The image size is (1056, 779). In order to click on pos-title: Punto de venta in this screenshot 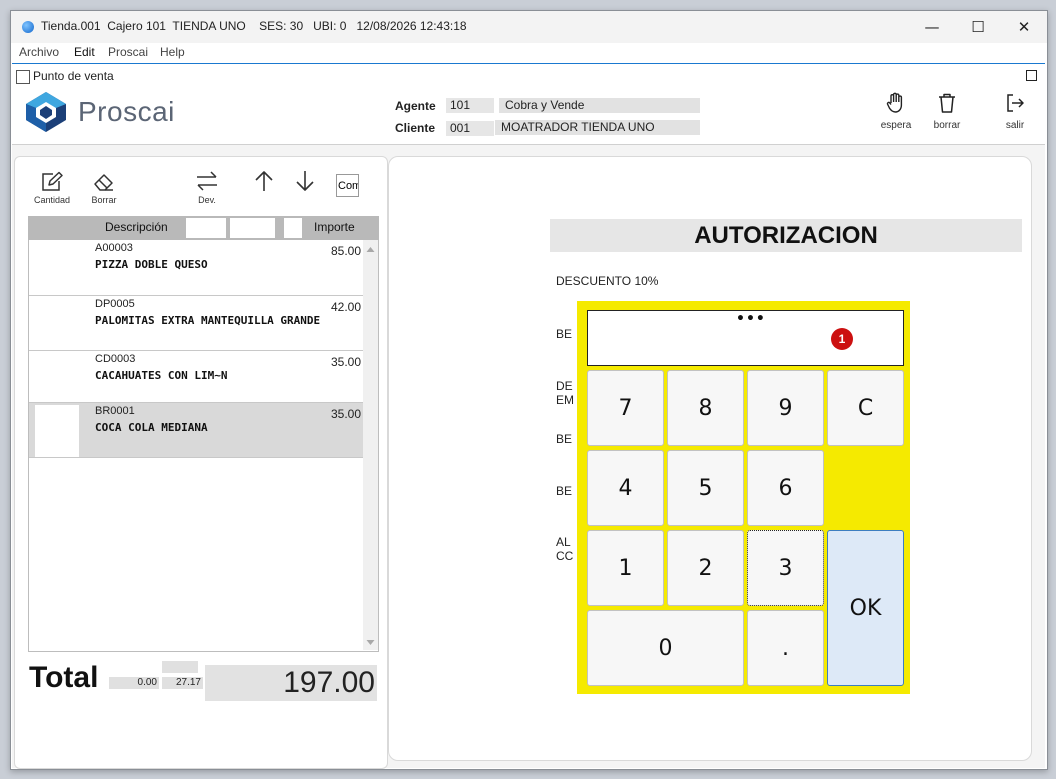, I will do `click(73, 76)`.